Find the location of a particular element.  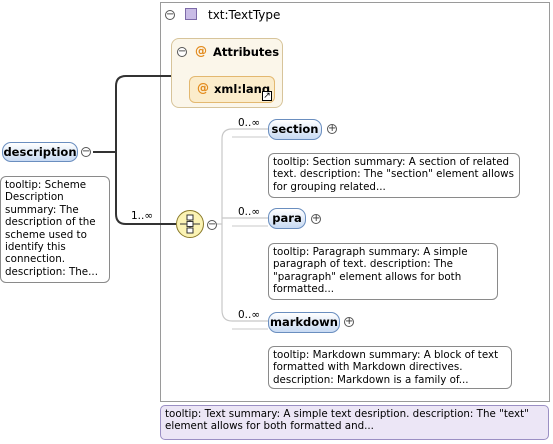

section-cardinality: 0..∞ is located at coordinates (249, 123).